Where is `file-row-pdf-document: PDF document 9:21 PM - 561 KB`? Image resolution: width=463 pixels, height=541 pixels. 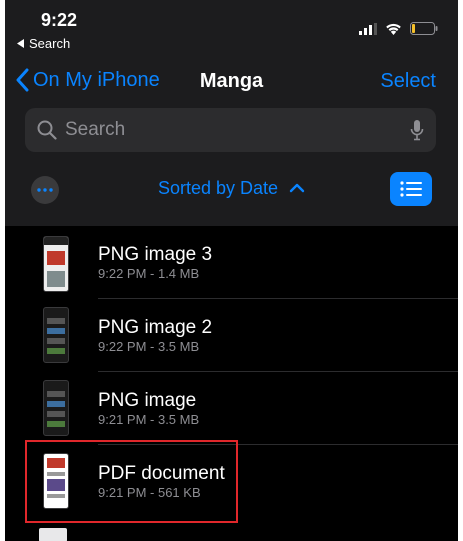
file-row-pdf-document: PDF document 9:21 PM - 561 KB is located at coordinates (231, 481).